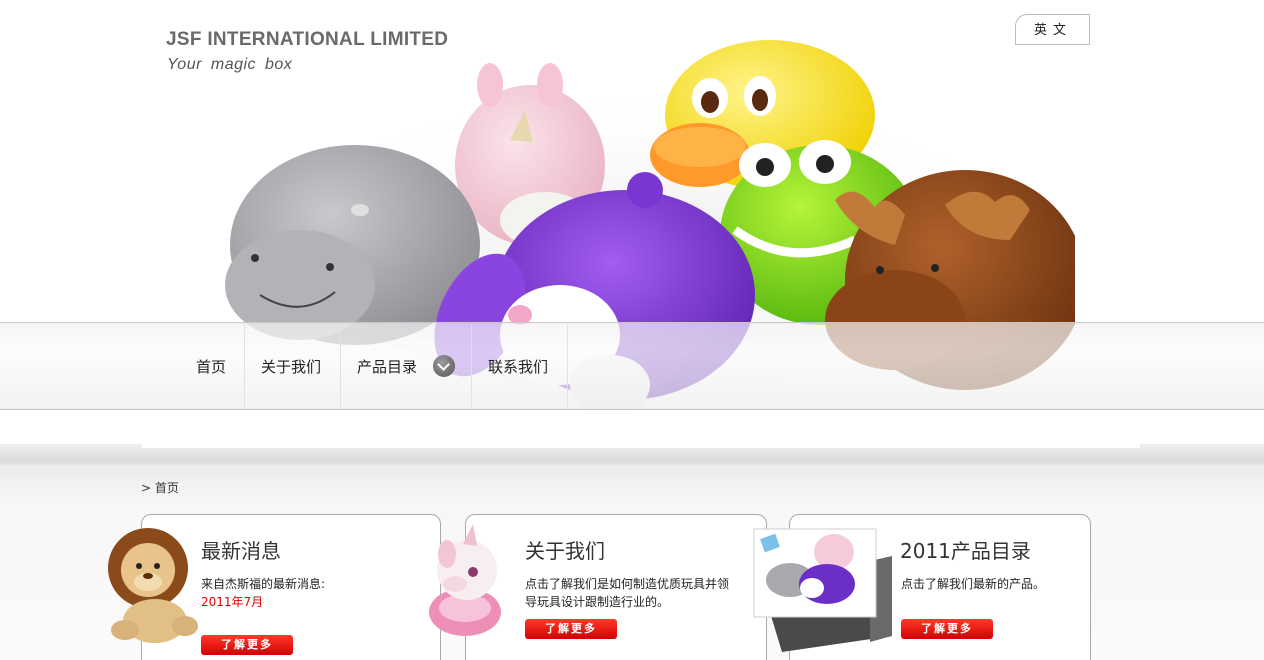 This screenshot has width=1264, height=660. What do you see at coordinates (627, 584) in the screenshot?
I see `about-box-text-line1: 点击了解我们是如何制造优质玩具并领` at bounding box center [627, 584].